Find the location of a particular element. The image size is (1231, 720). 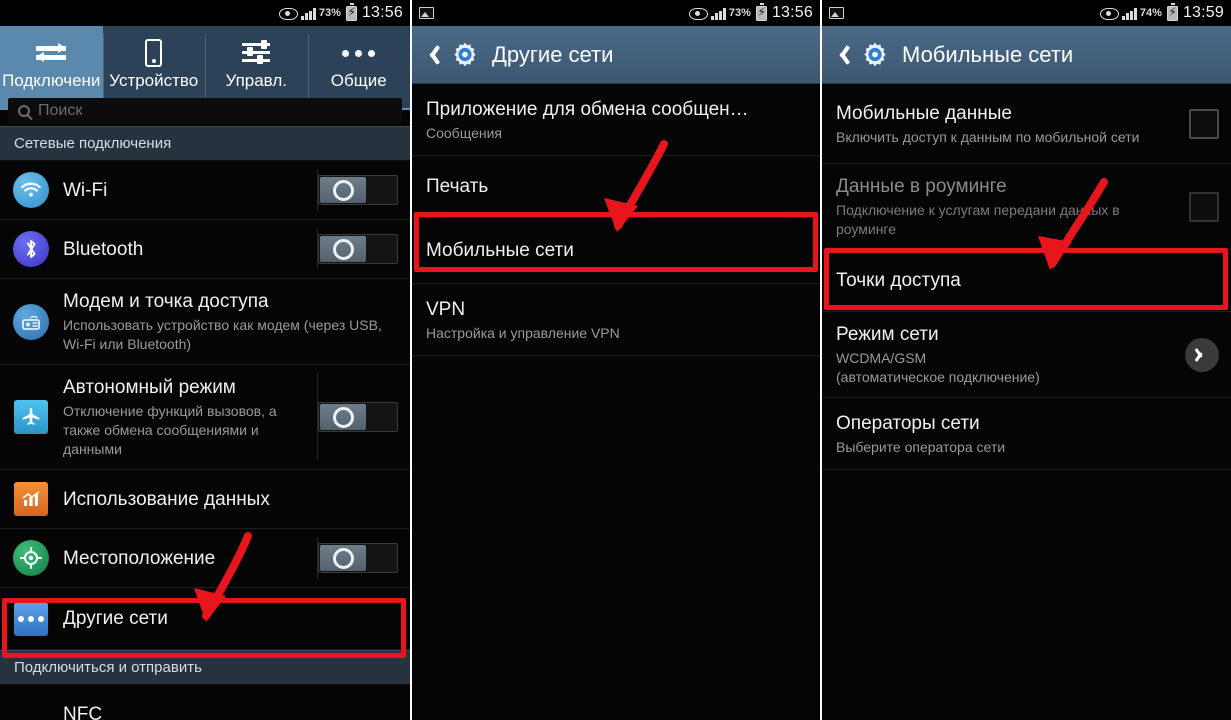

app-bar-mobile-networks: Мобильные сети is located at coordinates (1026, 55).